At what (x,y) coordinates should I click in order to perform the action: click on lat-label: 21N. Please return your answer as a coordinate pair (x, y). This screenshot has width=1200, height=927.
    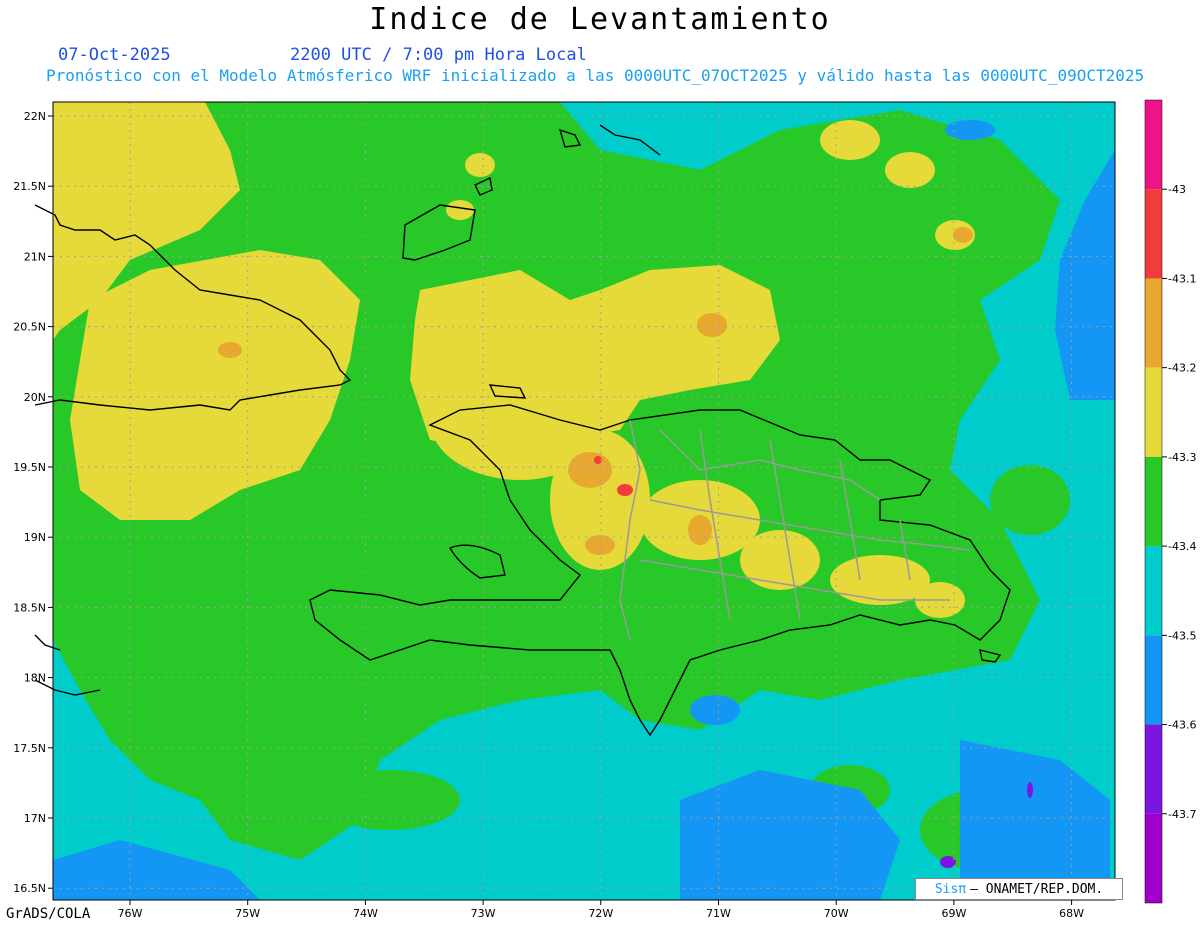
    Looking at the image, I should click on (35, 256).